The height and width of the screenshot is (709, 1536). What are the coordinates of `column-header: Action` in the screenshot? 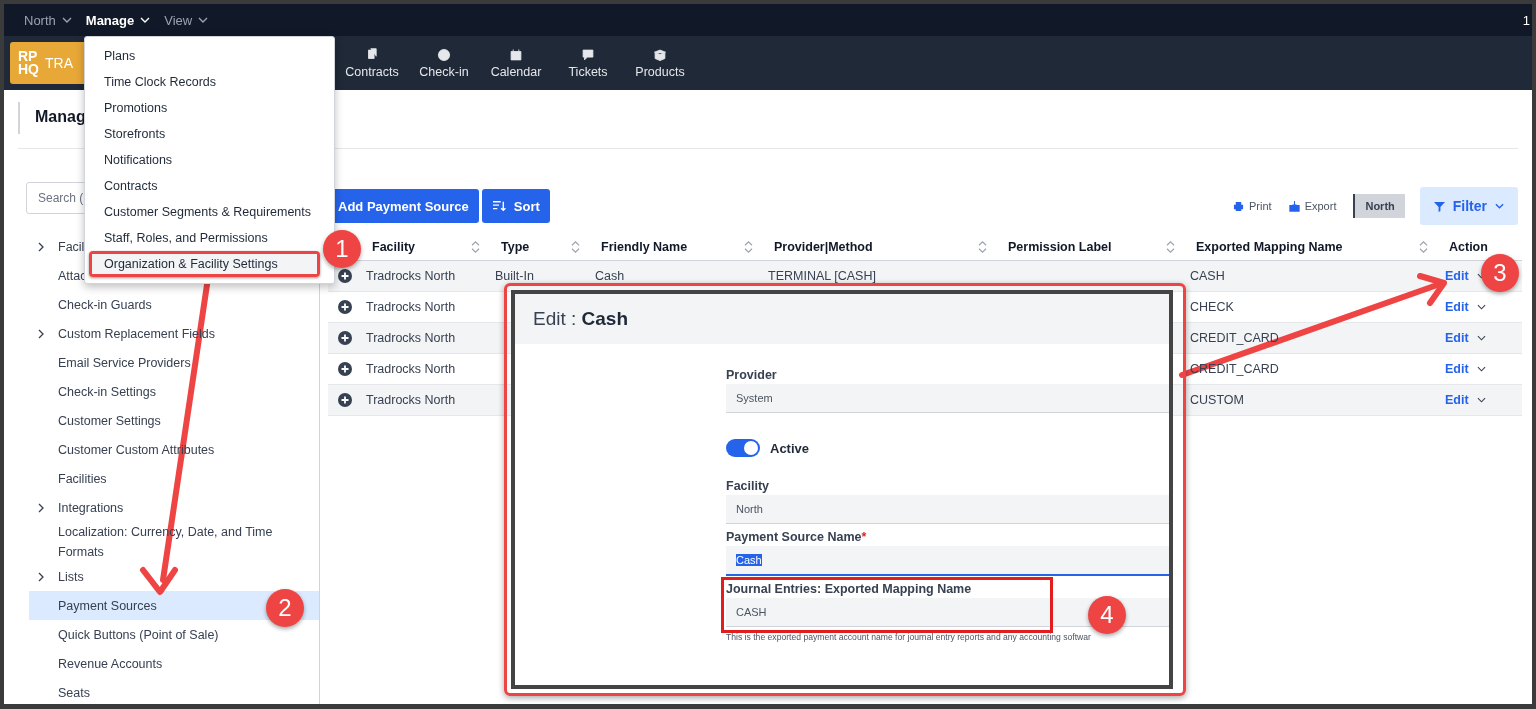 It's located at (1468, 246).